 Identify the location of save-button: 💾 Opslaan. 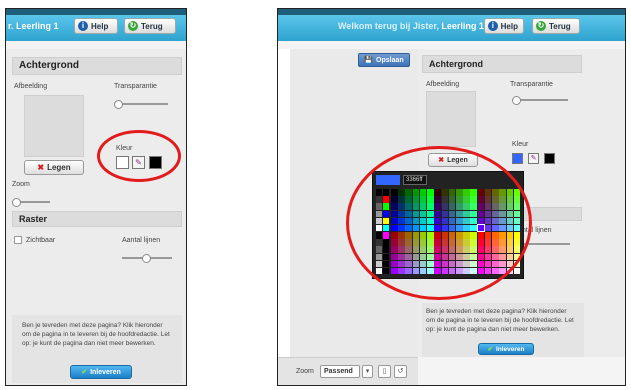
(384, 60).